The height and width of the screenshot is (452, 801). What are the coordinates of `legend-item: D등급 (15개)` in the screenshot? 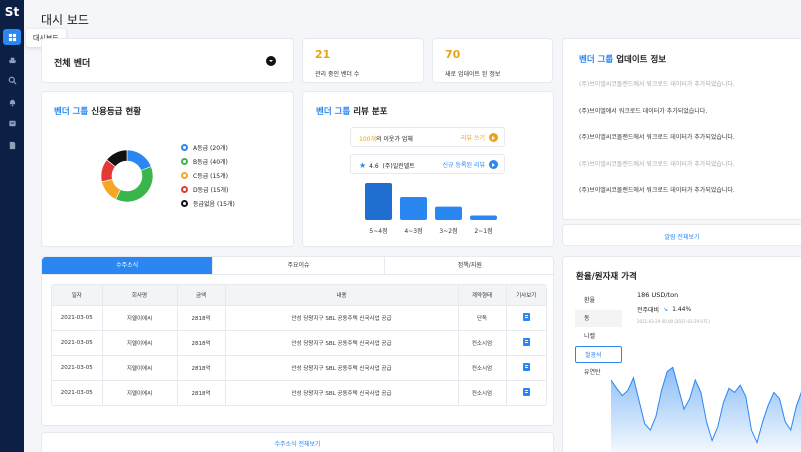 It's located at (208, 189).